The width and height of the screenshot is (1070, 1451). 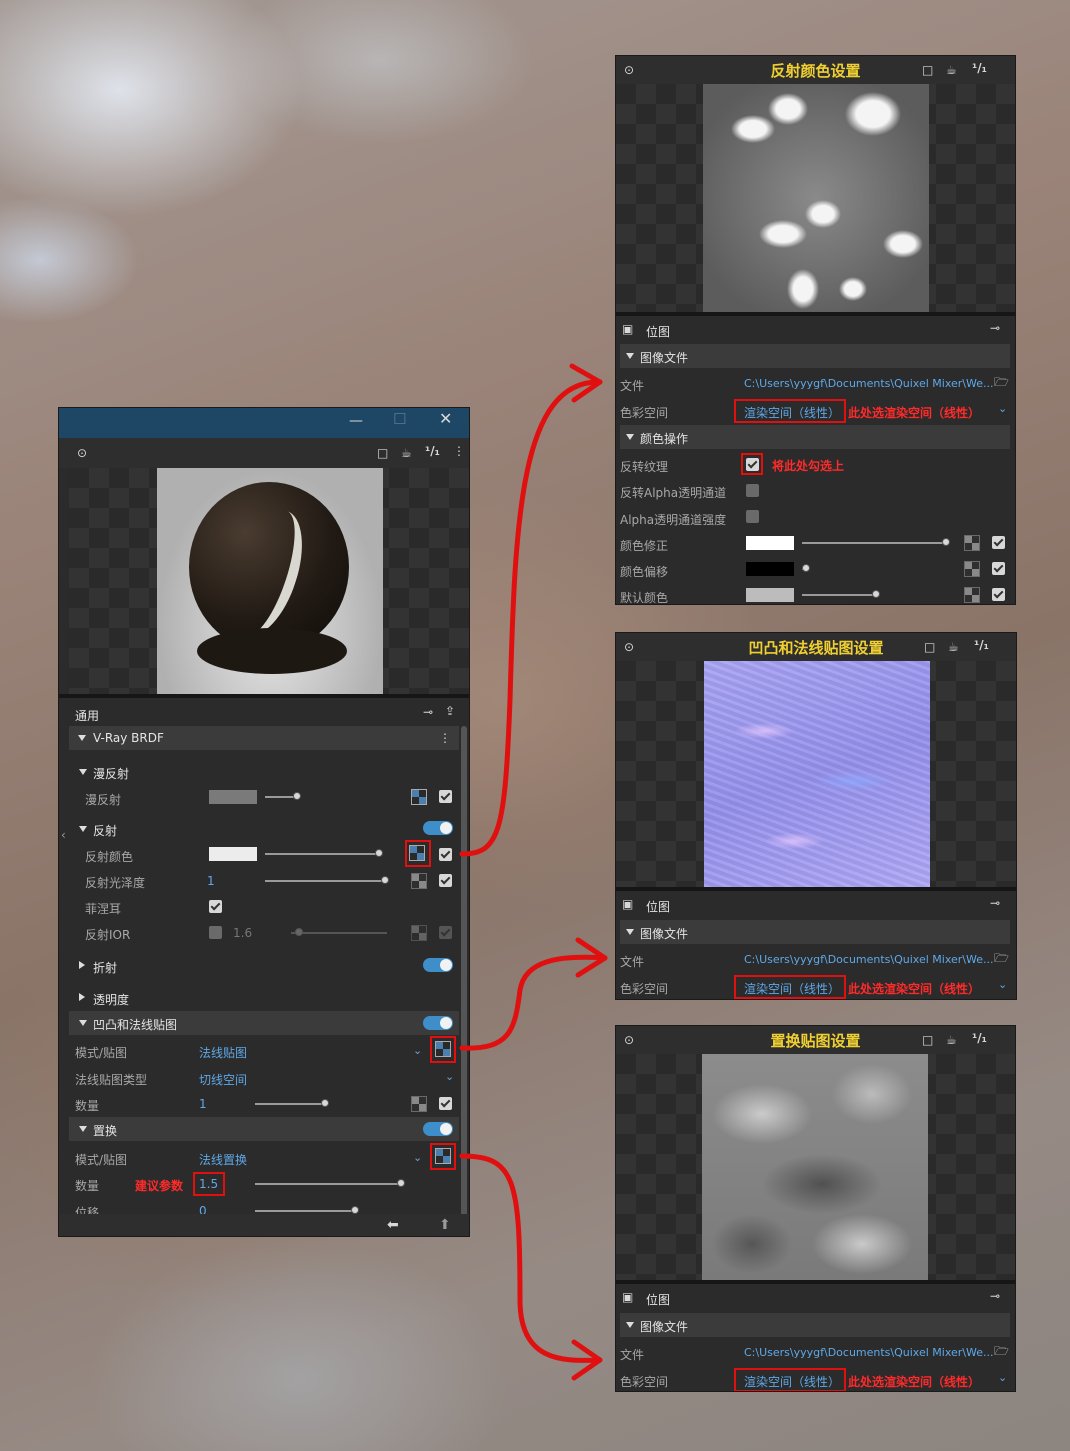 What do you see at coordinates (449, 1076) in the screenshot?
I see `normal-type-dropdown-icon: ⌄` at bounding box center [449, 1076].